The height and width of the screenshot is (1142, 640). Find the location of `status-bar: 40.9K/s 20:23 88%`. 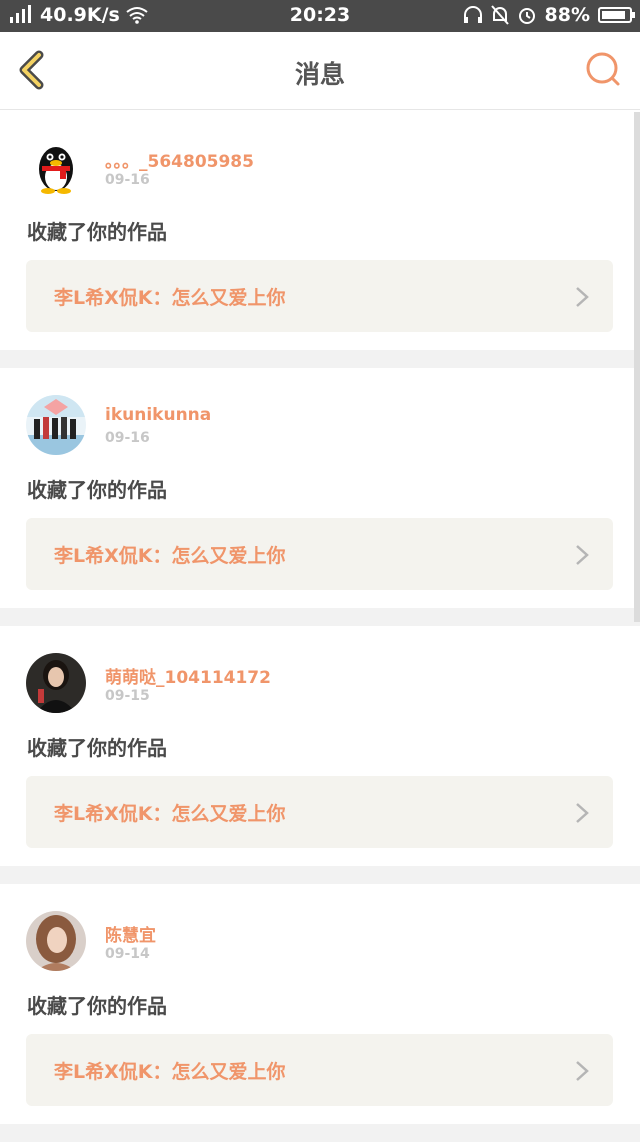

status-bar: 40.9K/s 20:23 88% is located at coordinates (320, 16).